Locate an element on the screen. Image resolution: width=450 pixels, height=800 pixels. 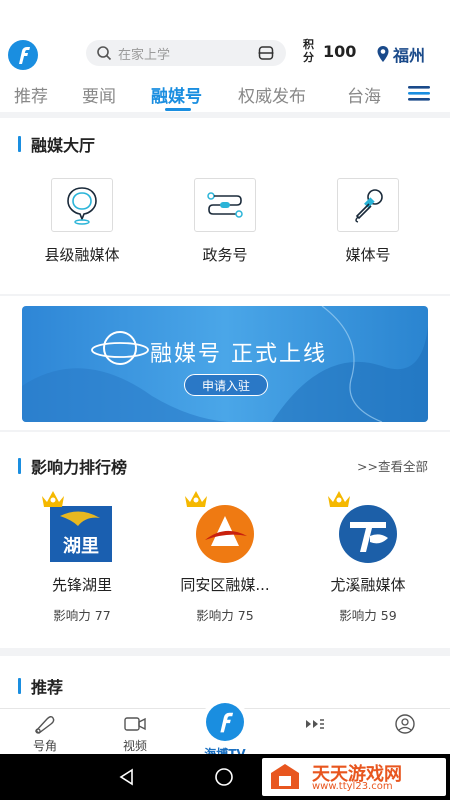
live-icon is located at coordinates (315, 724).